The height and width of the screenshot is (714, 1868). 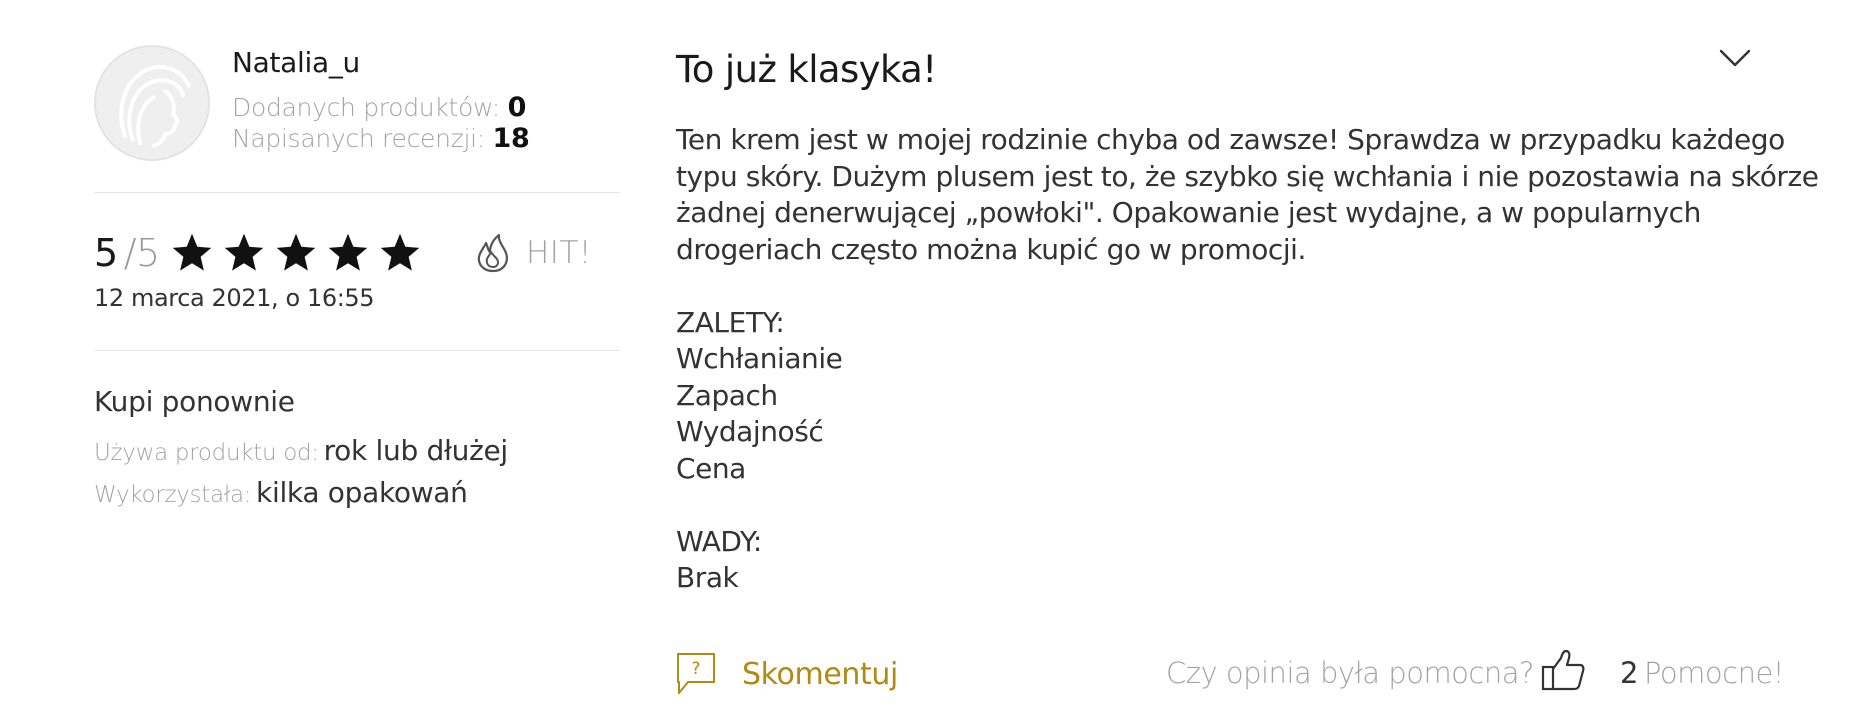 I want to click on usage-duration-label: Używa produktu od:, so click(x=206, y=453).